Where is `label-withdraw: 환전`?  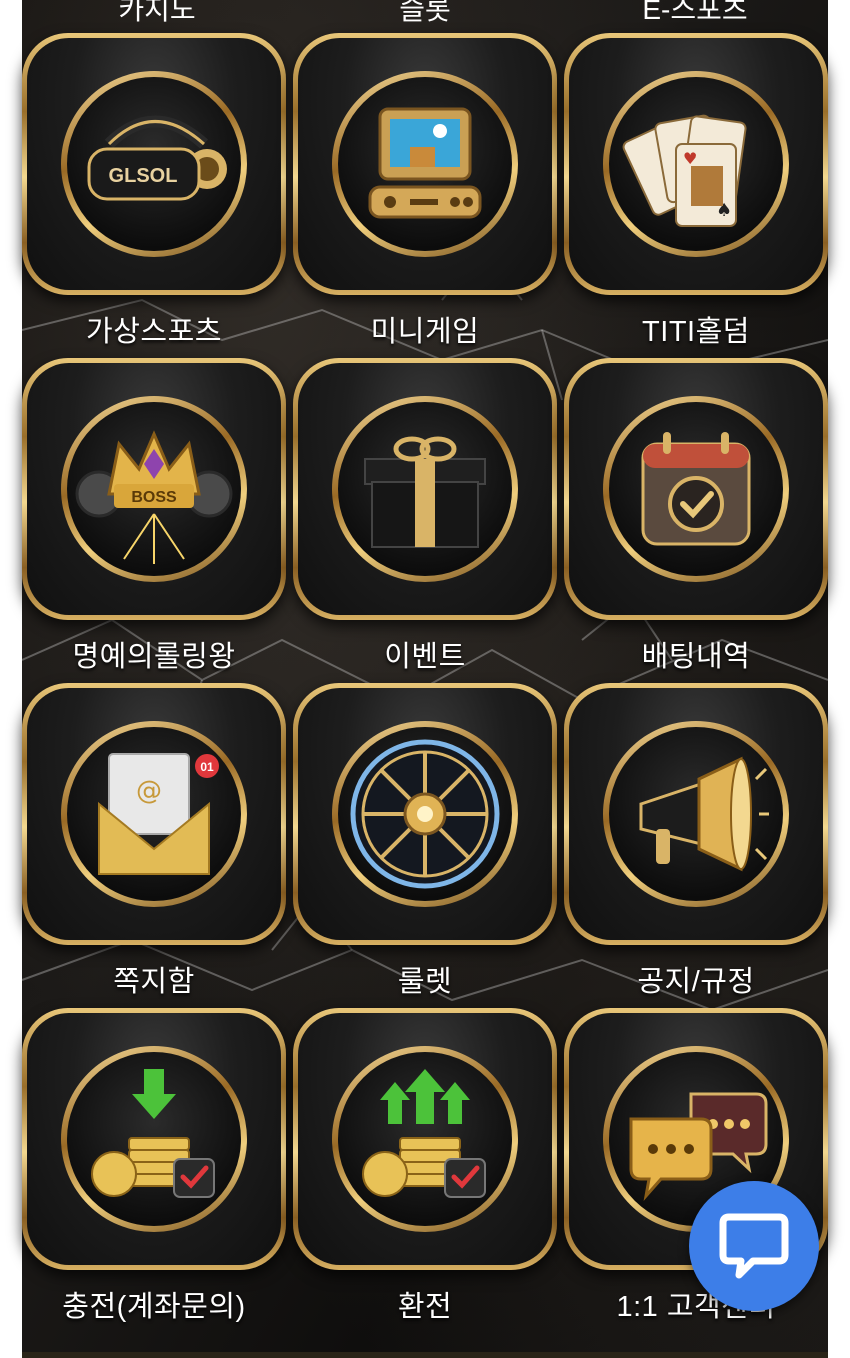 label-withdraw: 환전 is located at coordinates (425, 1307).